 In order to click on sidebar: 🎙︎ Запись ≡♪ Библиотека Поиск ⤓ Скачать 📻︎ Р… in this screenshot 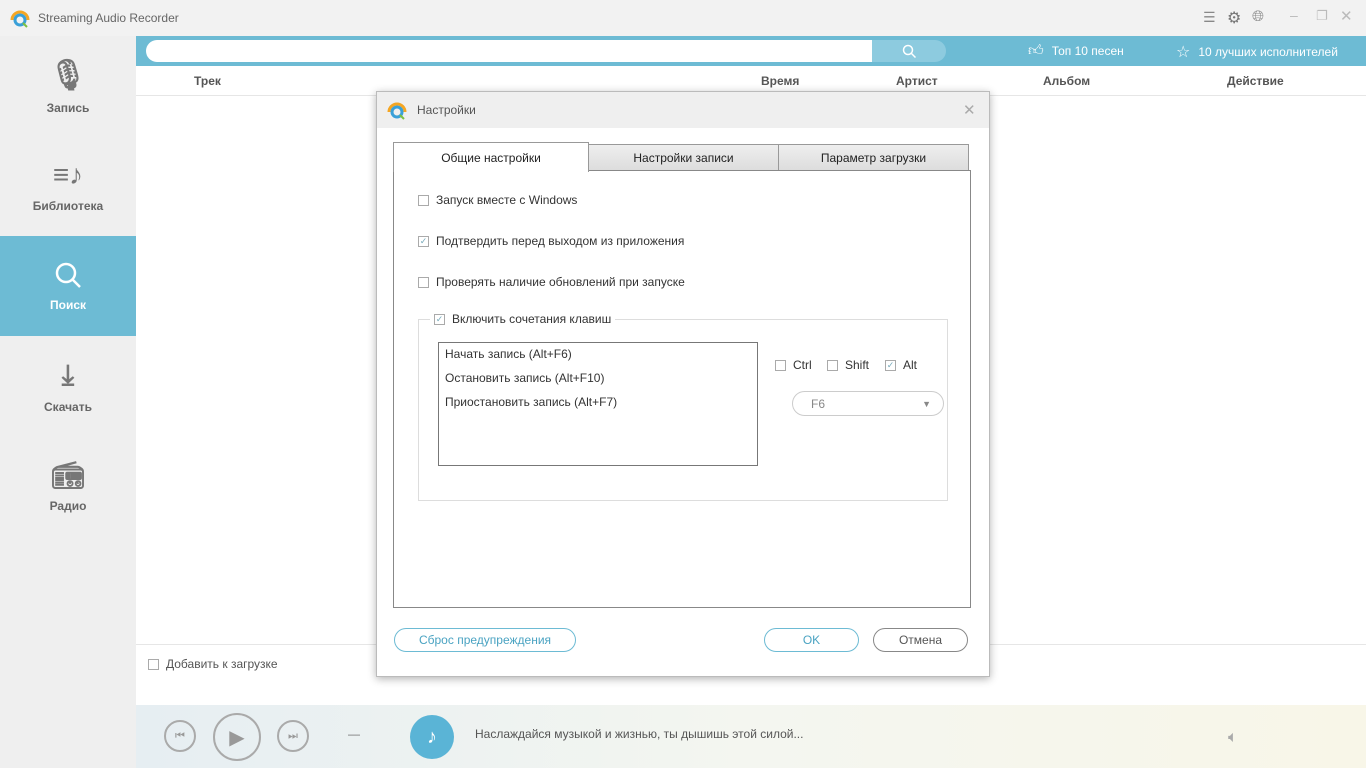, I will do `click(68, 402)`.